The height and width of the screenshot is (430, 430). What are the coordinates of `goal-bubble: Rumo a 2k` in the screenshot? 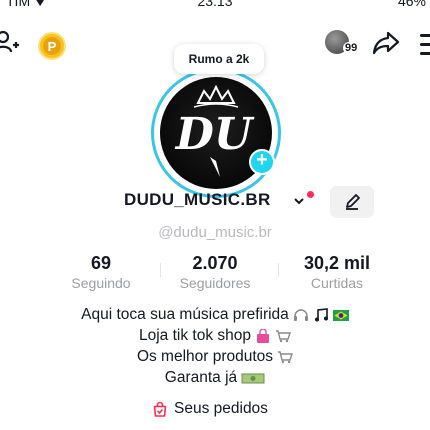 It's located at (219, 59).